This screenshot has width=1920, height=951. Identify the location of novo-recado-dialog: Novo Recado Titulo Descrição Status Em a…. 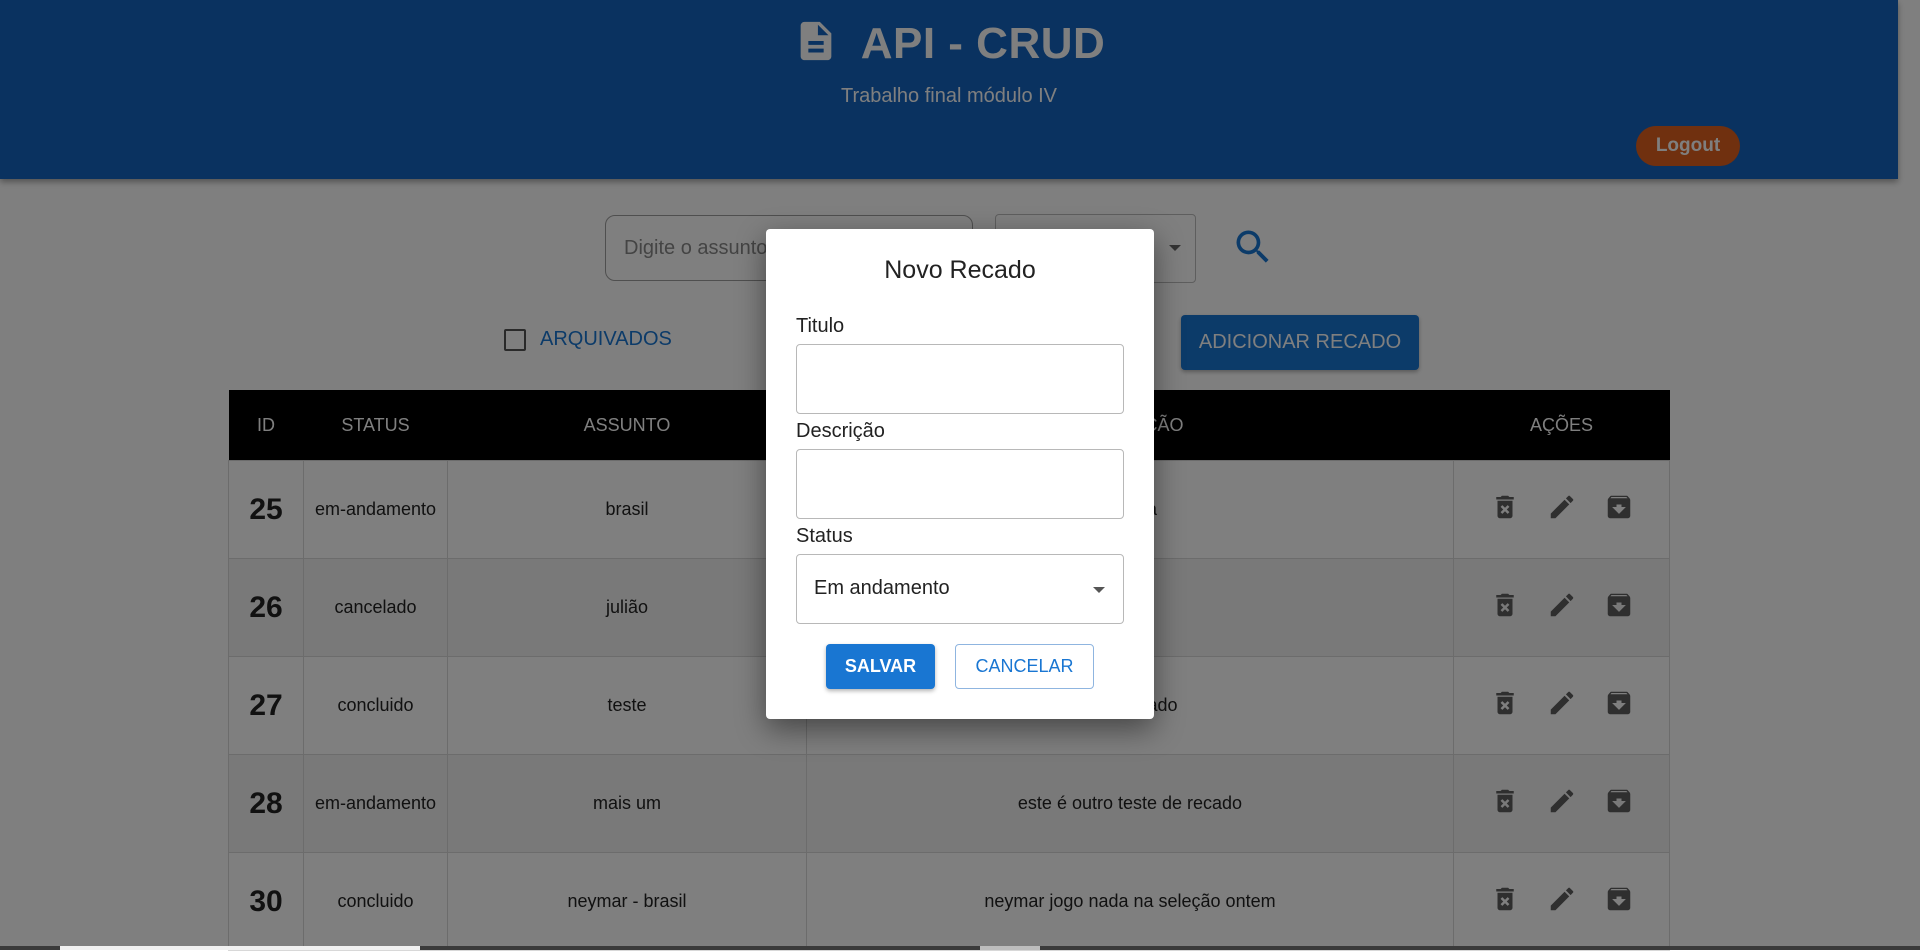
(960, 474).